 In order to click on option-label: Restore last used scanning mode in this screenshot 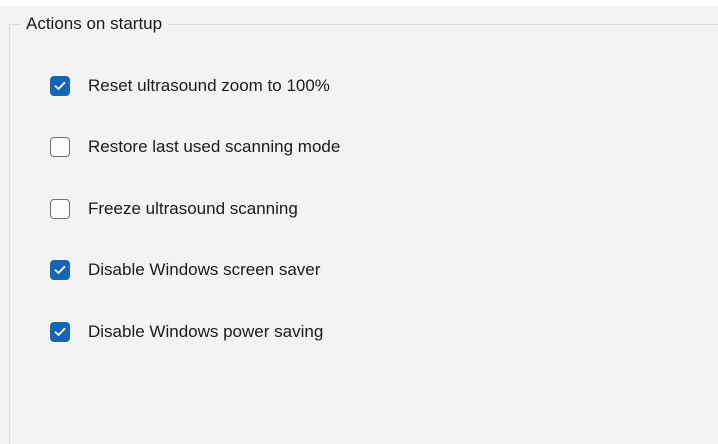, I will do `click(214, 146)`.